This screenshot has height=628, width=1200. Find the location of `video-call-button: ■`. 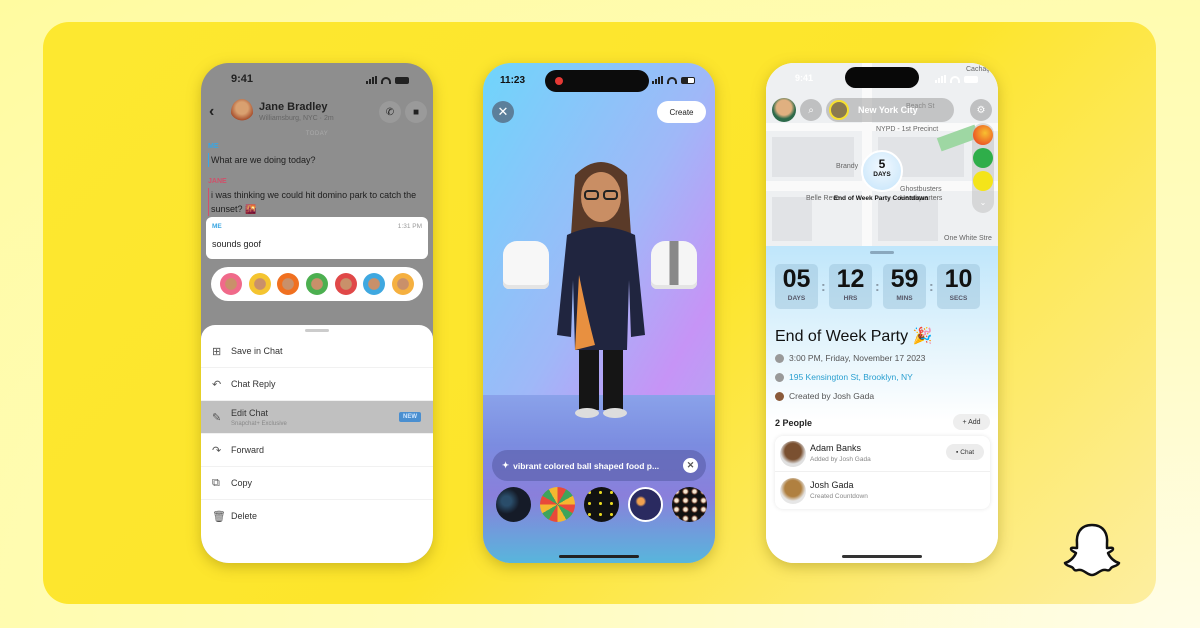

video-call-button: ■ is located at coordinates (416, 112).